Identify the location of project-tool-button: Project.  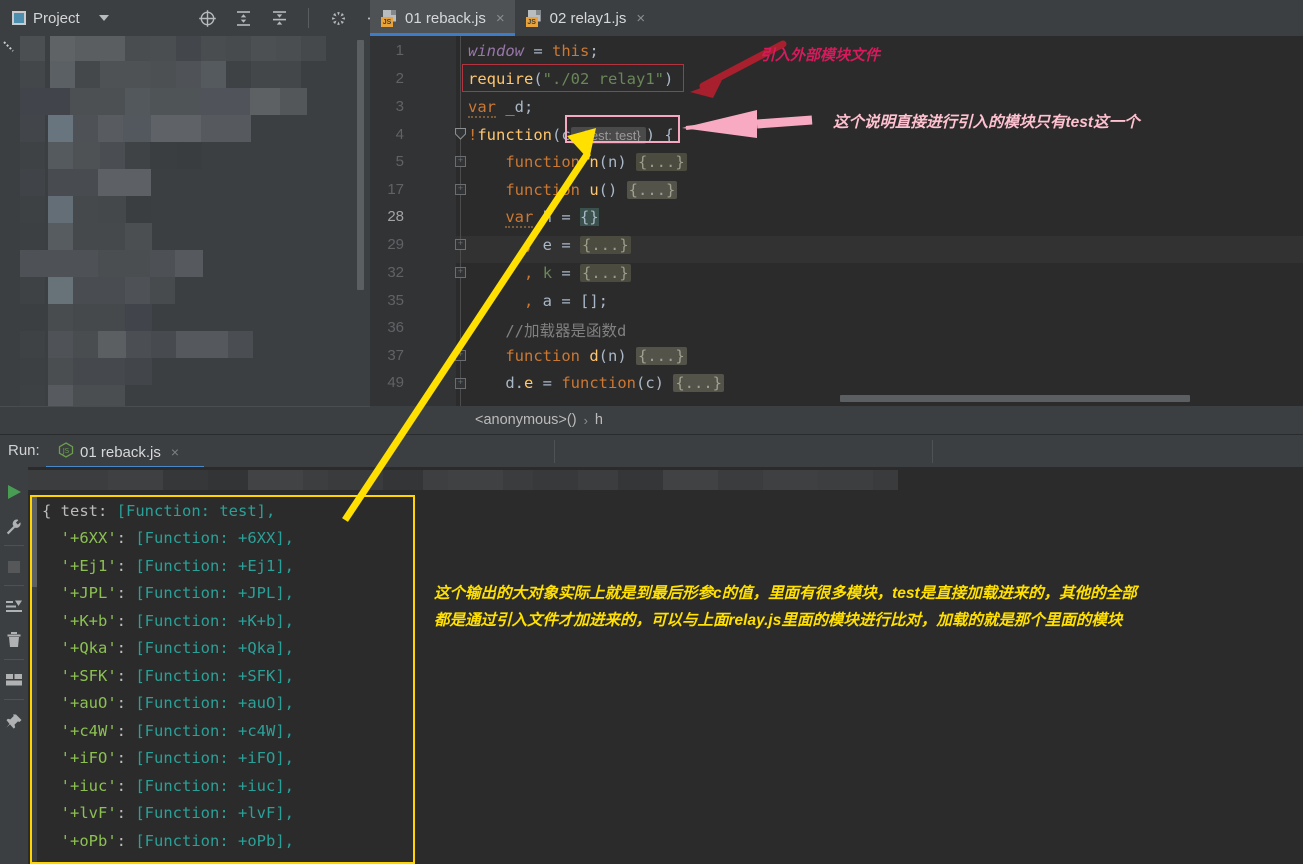
(60, 18).